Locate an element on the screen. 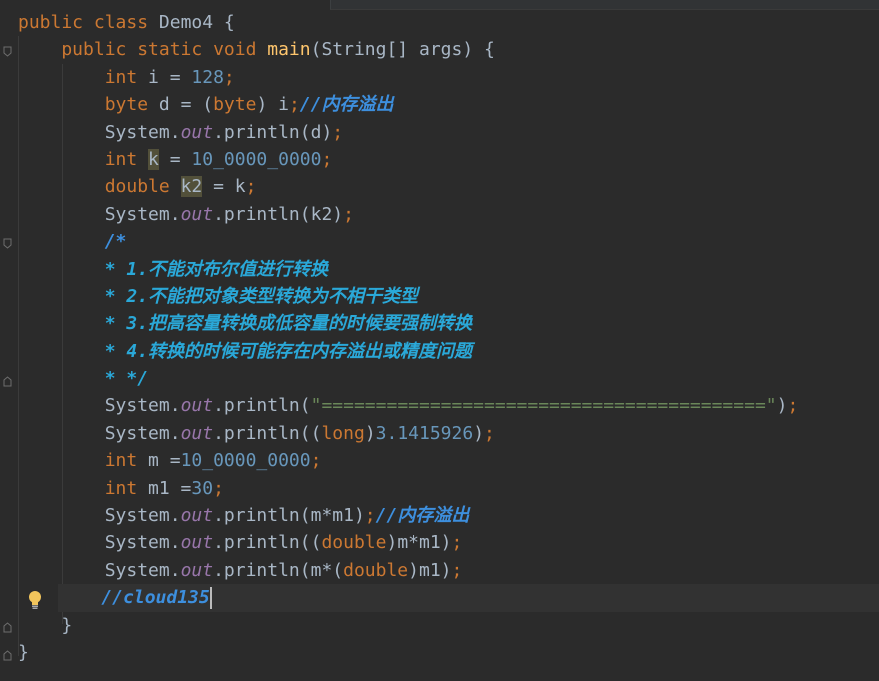  code-line: System.out.println((double)m*m1); is located at coordinates (418, 542).